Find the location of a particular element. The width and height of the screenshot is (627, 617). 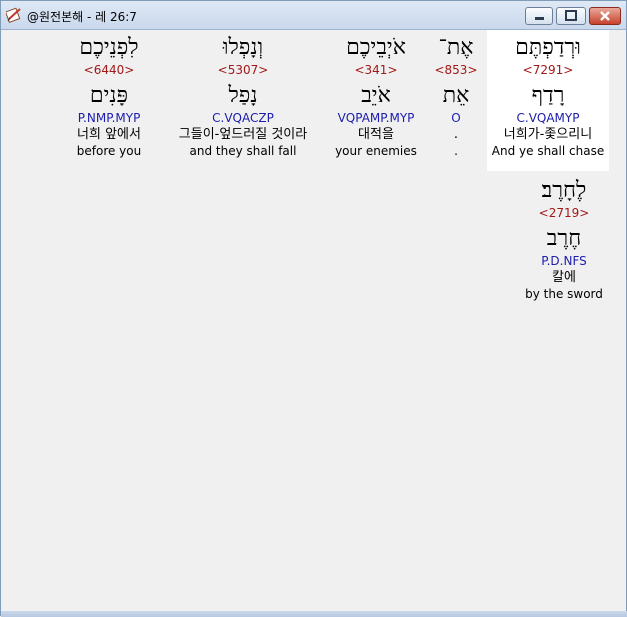

hebrew-word: לִפְנֵיכֶם is located at coordinates (109, 47).